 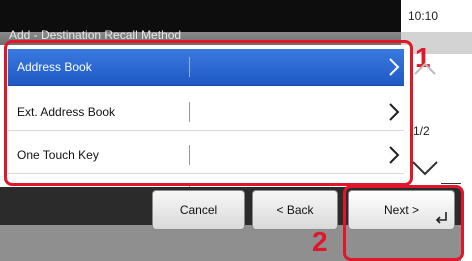 I want to click on scroll-down-button, so click(x=425, y=168).